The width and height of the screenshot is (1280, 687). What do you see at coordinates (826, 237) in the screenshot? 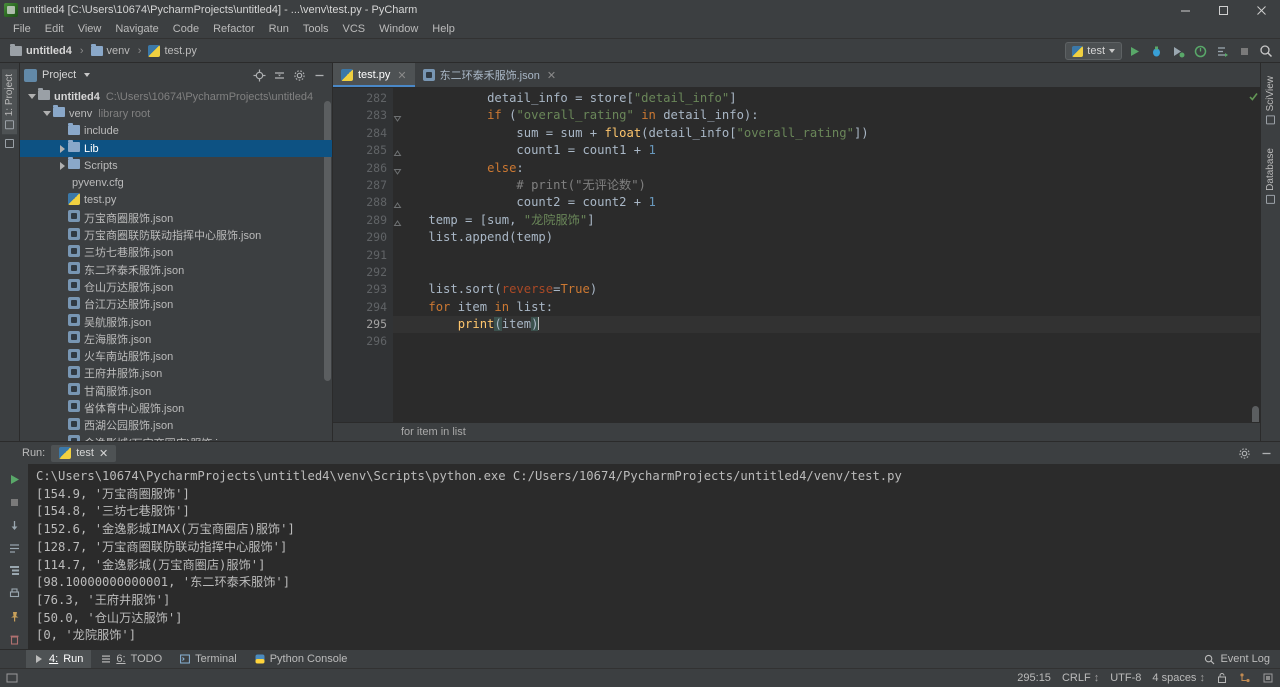
I see `code-line: list.append(temp)` at bounding box center [826, 237].